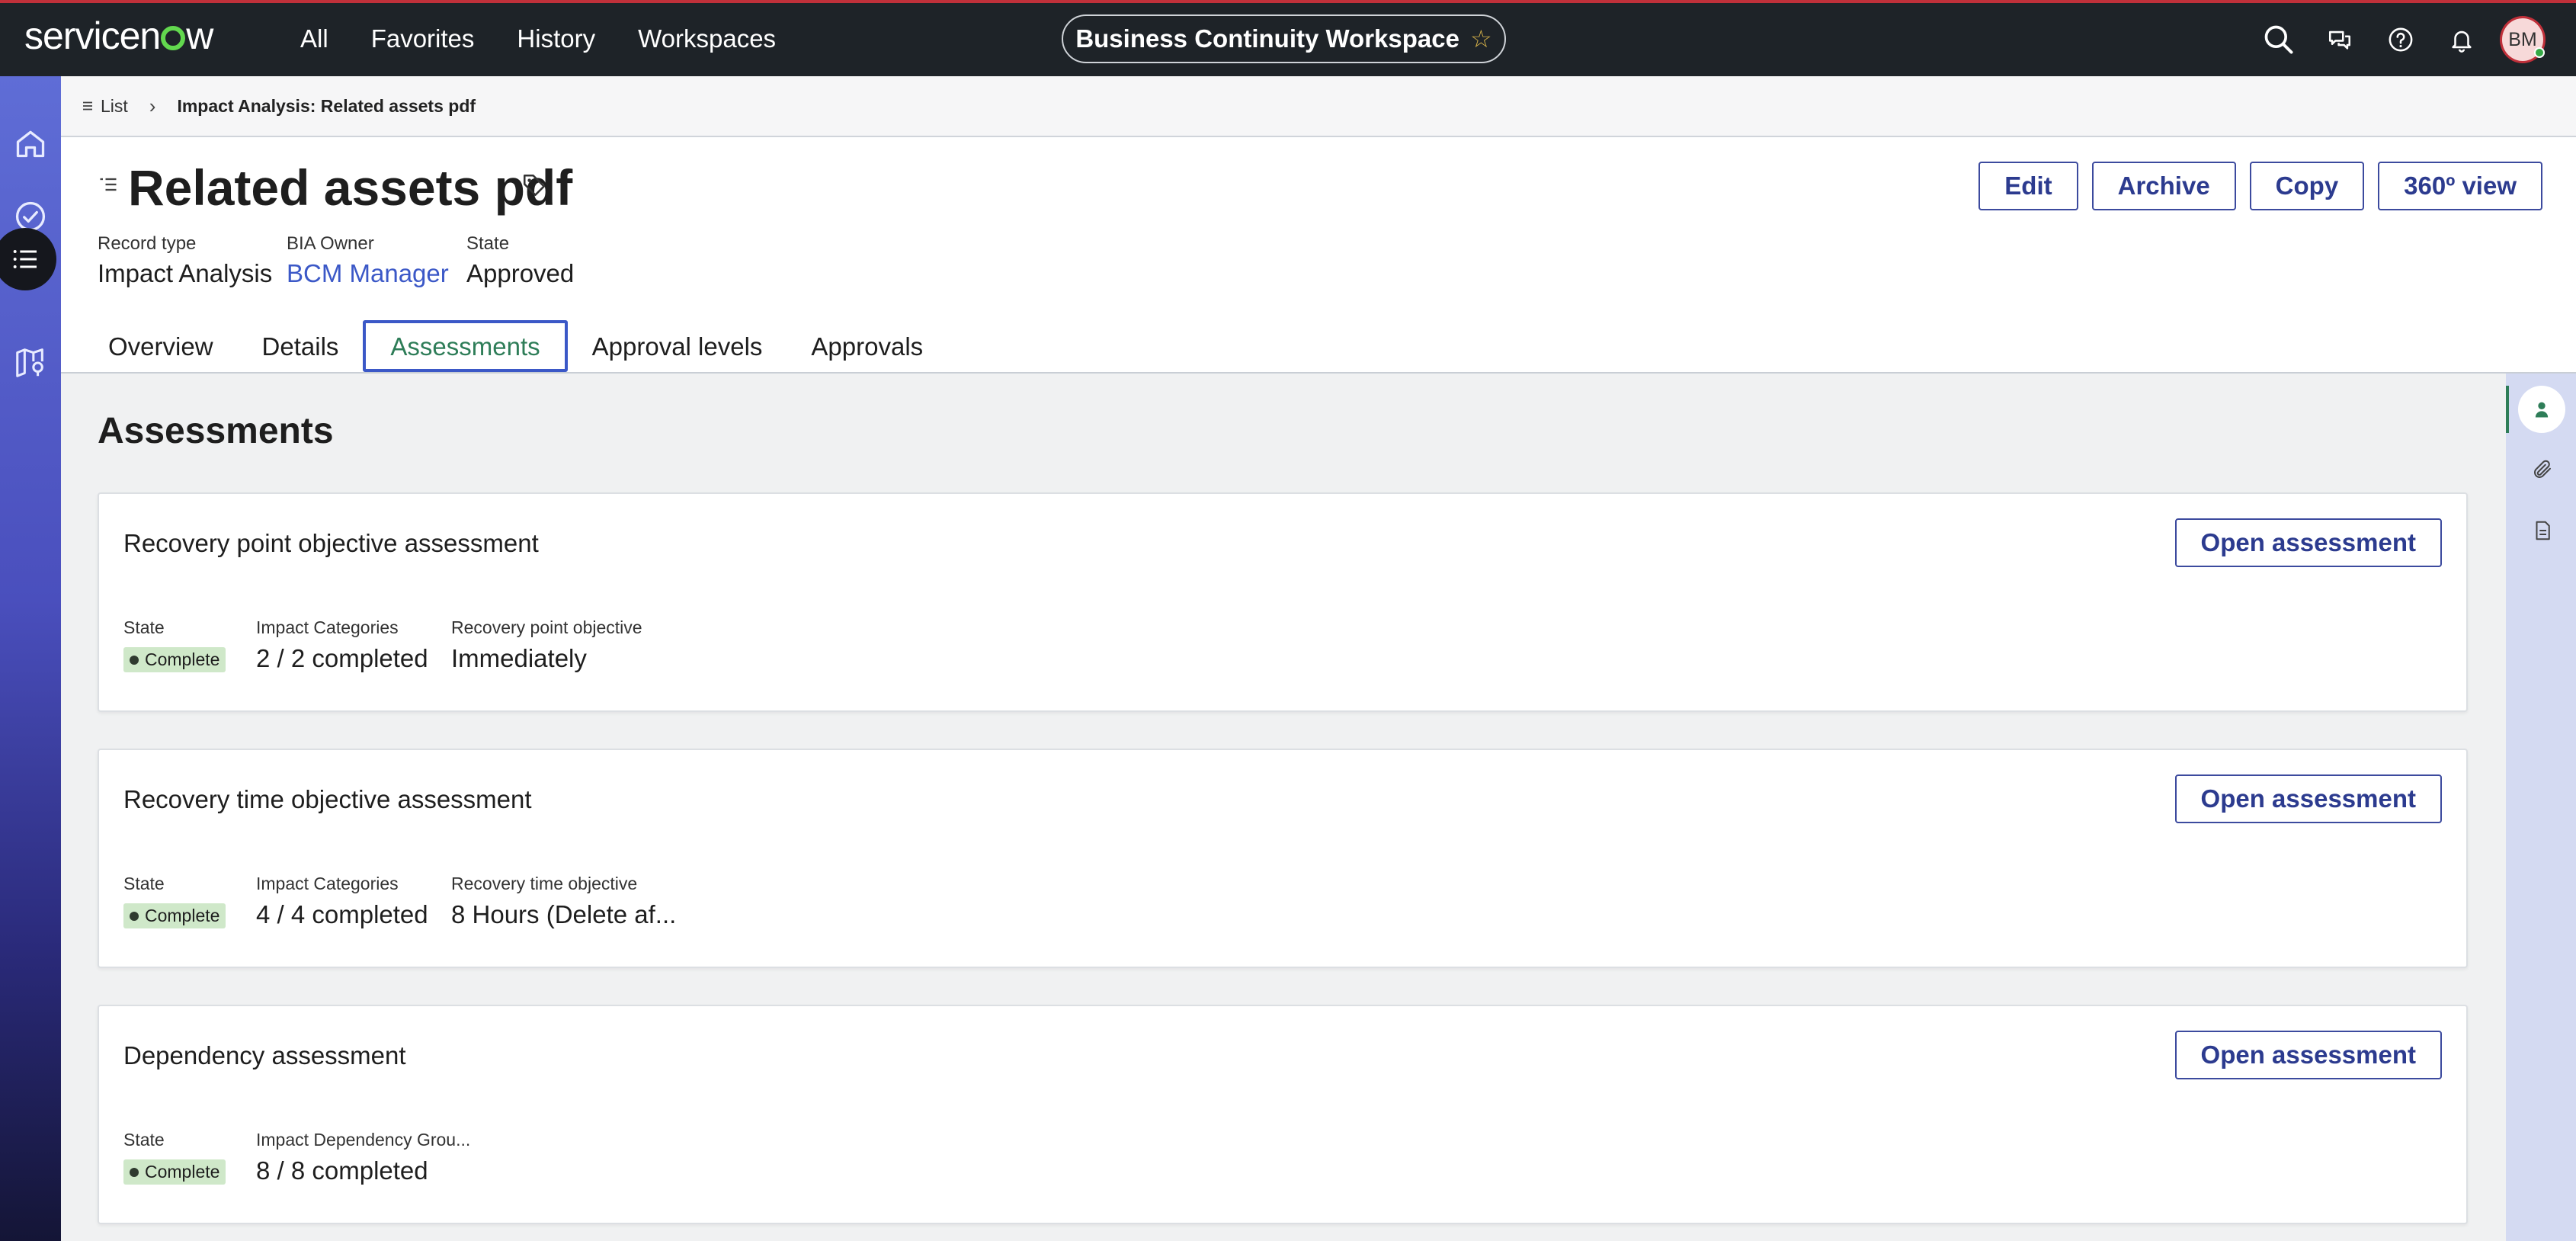 The height and width of the screenshot is (1241, 2576). I want to click on card-title: Recovery time objective assessment, so click(327, 799).